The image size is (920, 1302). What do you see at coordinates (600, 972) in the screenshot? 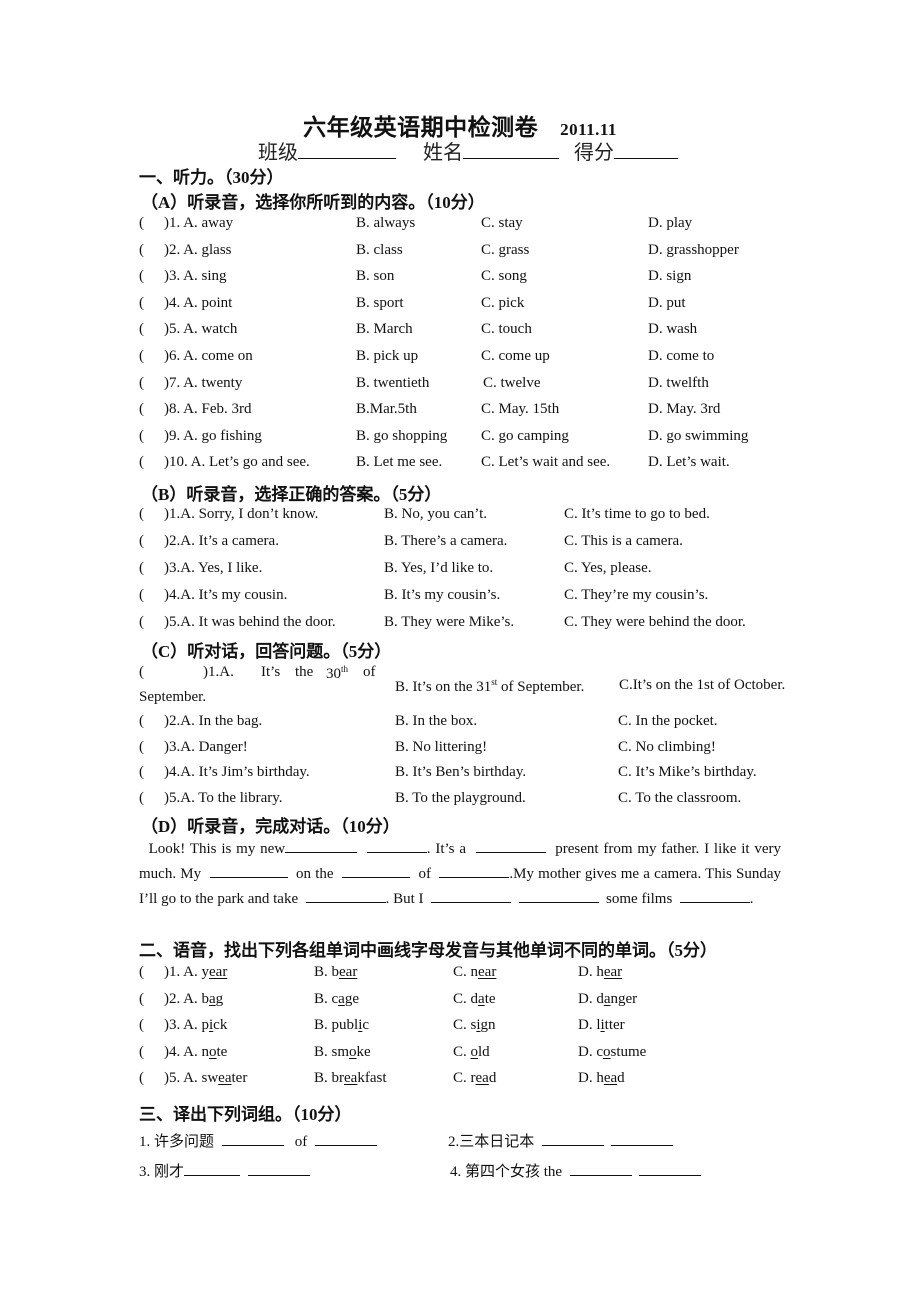
I see `option-d: D. hear` at bounding box center [600, 972].